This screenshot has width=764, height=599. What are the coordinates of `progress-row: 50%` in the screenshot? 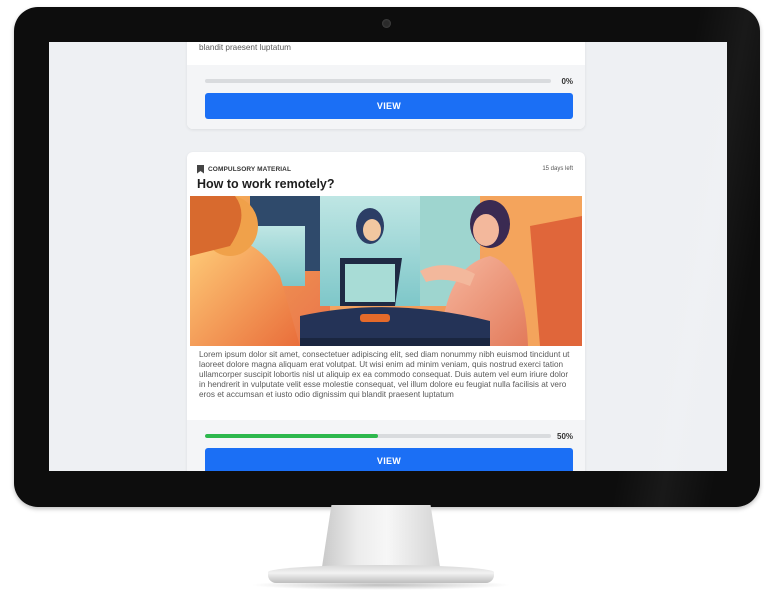 It's located at (389, 436).